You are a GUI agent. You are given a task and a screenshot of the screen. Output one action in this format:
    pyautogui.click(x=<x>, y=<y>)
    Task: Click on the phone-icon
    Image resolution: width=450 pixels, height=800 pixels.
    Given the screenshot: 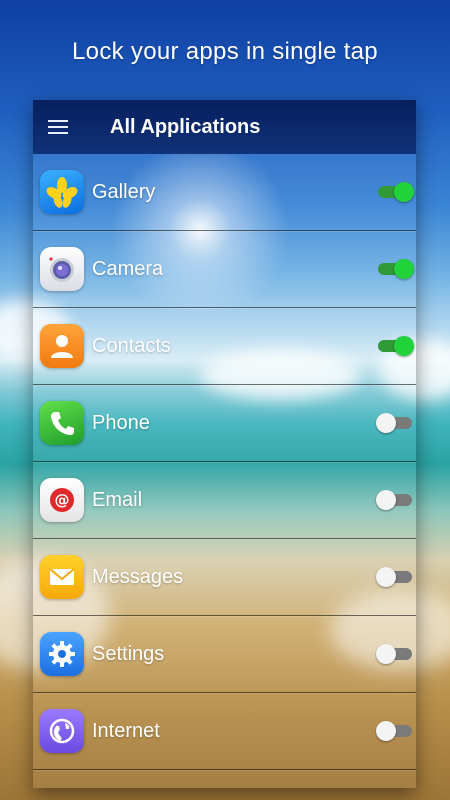 What is the action you would take?
    pyautogui.click(x=62, y=423)
    